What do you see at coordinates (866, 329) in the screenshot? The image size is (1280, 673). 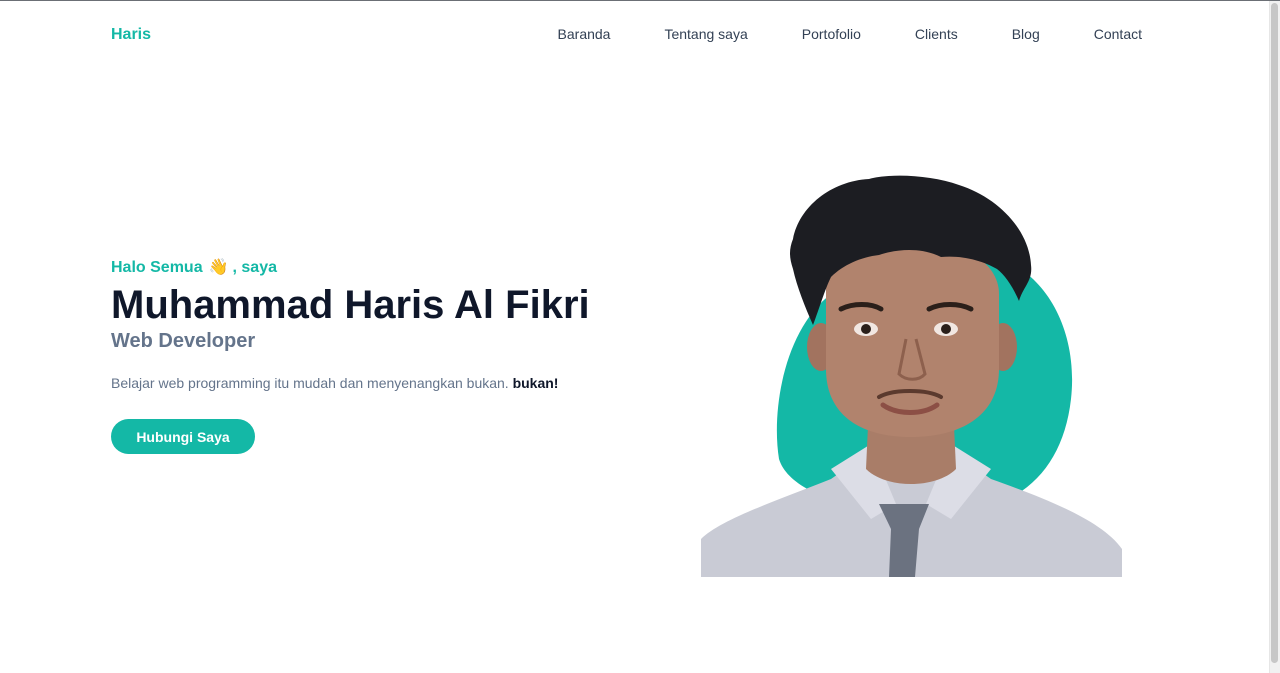 I see `pupil-left` at bounding box center [866, 329].